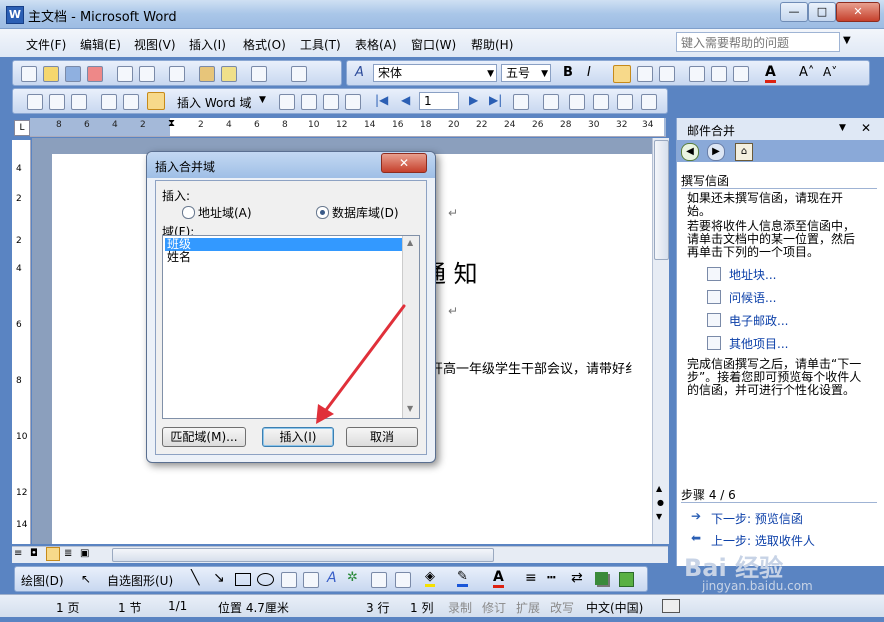 The height and width of the screenshot is (622, 884). Describe the element at coordinates (376, 44) in the screenshot. I see `menu-table: 表格(A)` at that location.